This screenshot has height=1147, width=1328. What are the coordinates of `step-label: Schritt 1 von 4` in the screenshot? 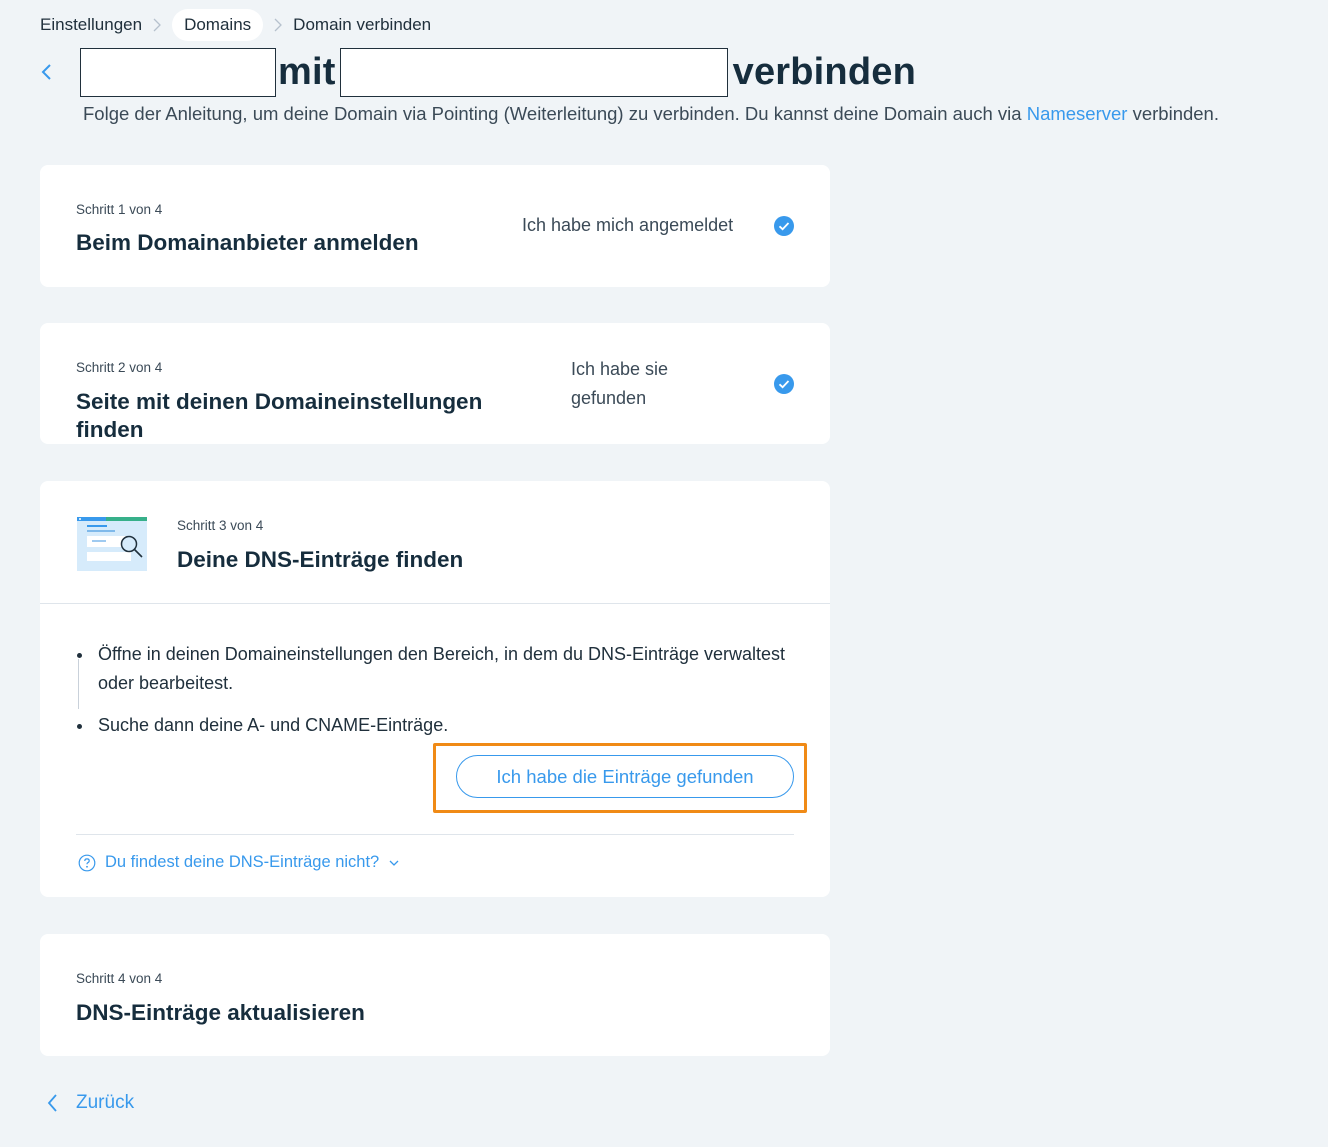 It's located at (119, 209).